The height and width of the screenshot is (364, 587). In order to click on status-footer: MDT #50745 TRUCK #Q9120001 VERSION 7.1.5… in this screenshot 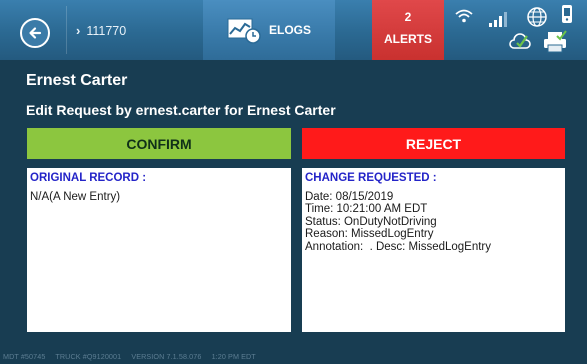, I will do `click(133, 356)`.